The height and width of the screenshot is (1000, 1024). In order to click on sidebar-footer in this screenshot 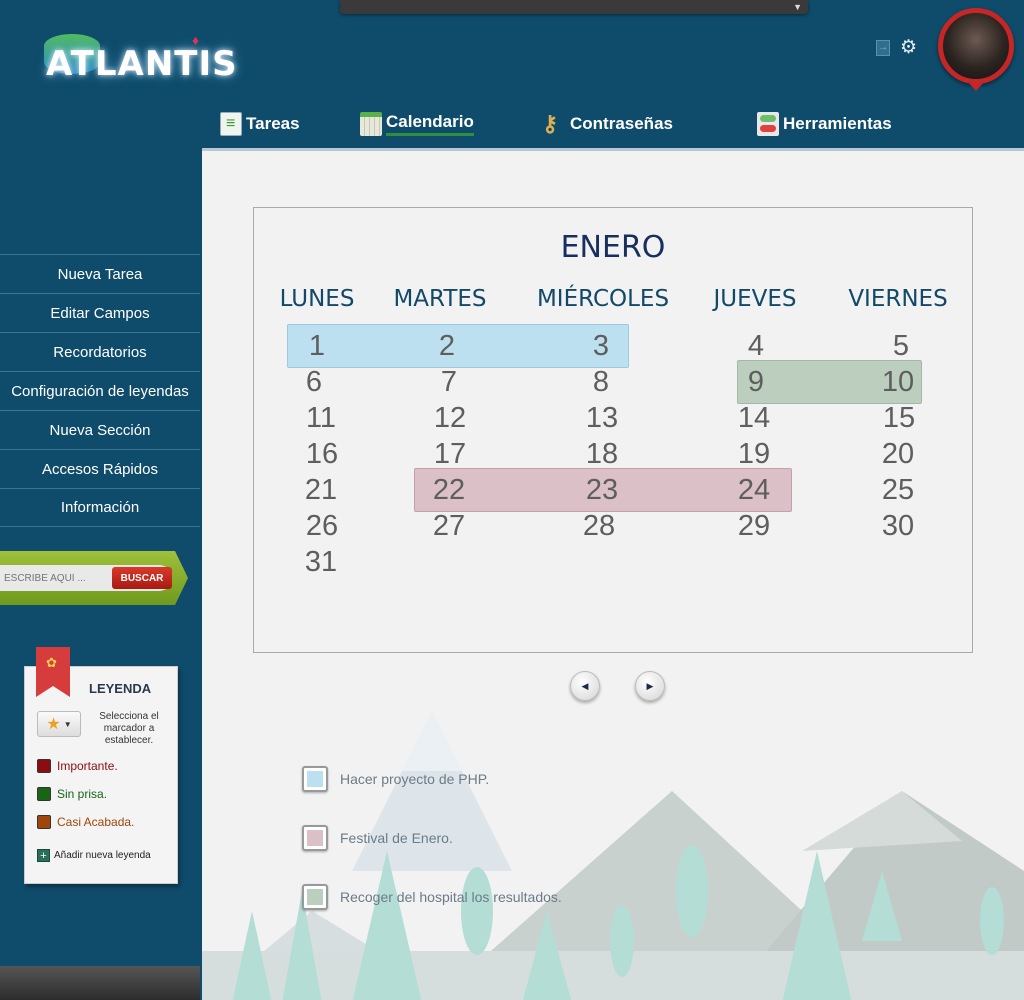, I will do `click(100, 983)`.